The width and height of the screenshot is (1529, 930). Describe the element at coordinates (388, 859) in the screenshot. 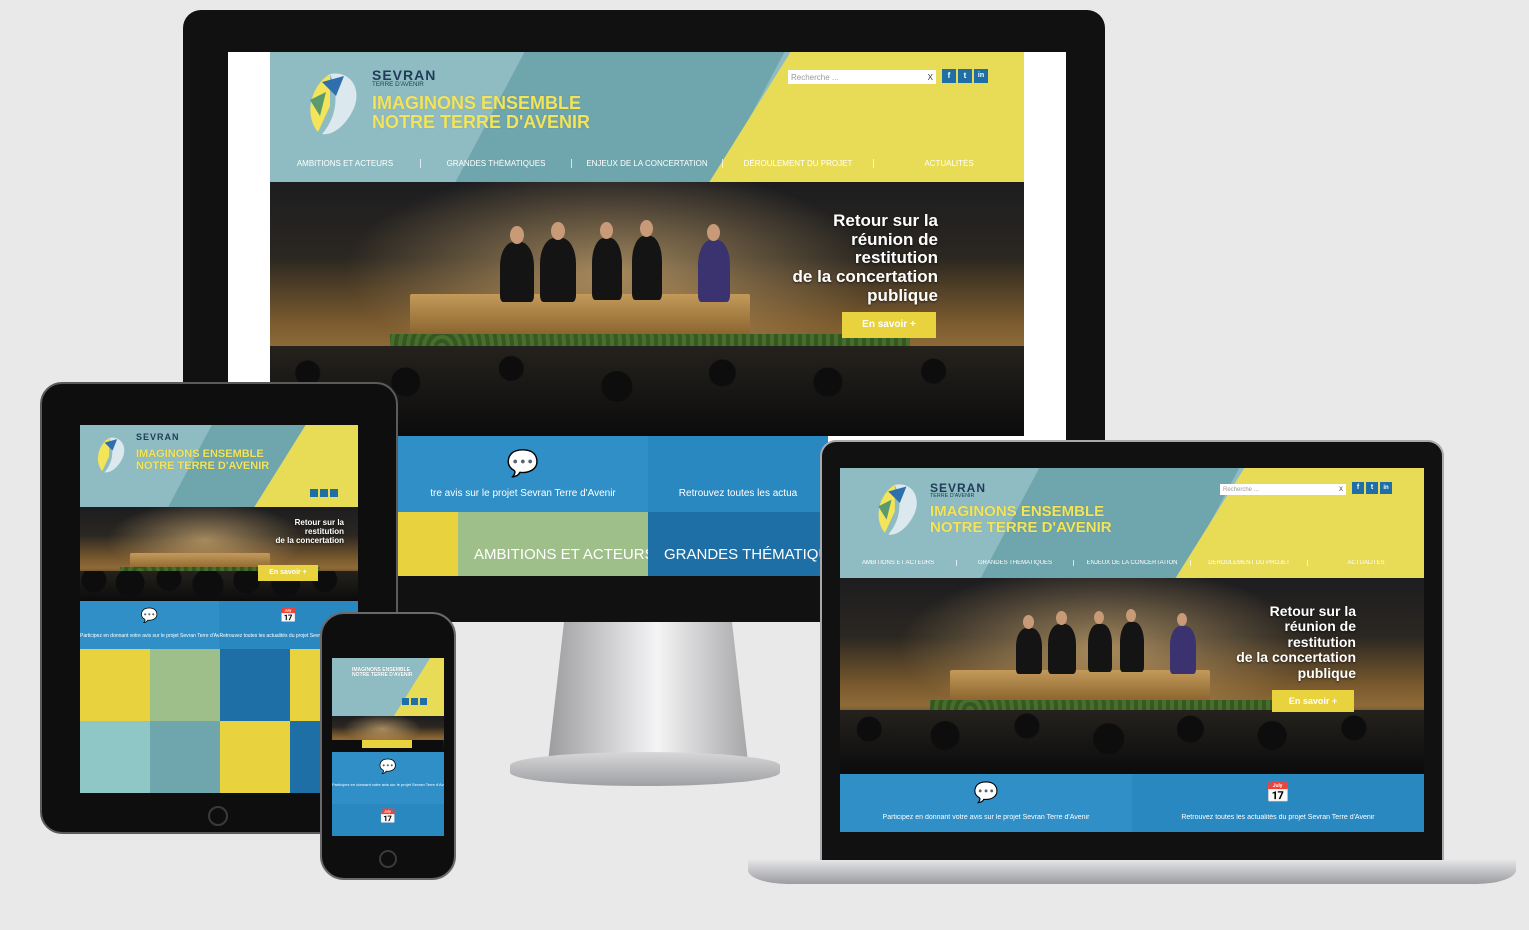

I see `phone-home-button` at that location.